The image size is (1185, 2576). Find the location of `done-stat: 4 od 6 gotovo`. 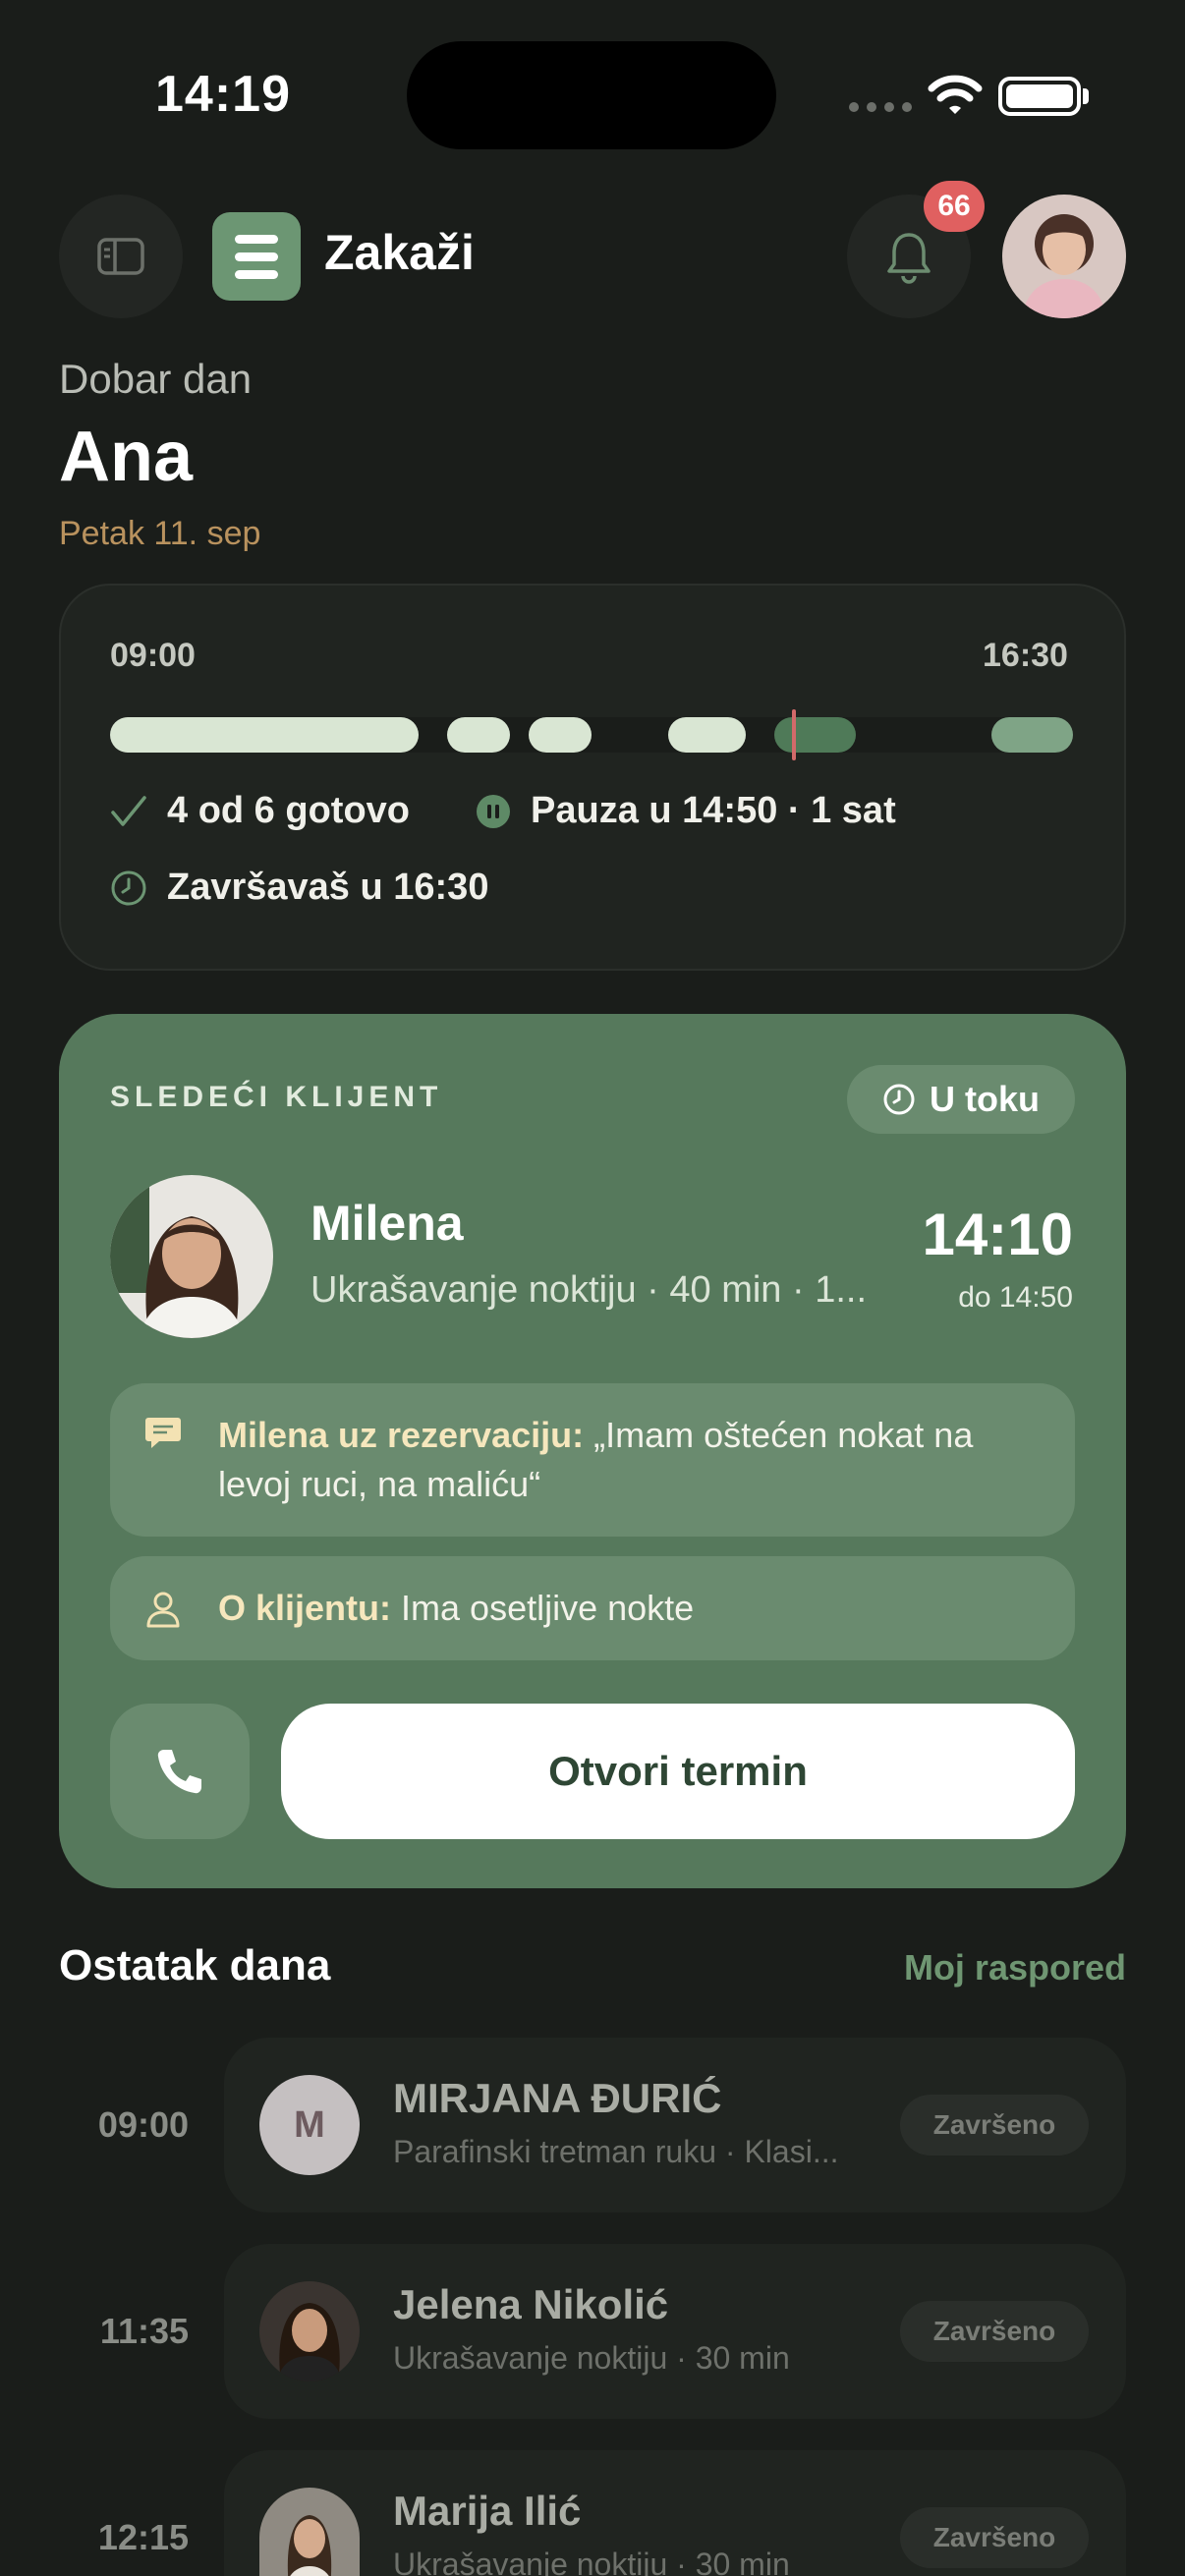

done-stat: 4 od 6 gotovo is located at coordinates (260, 811).